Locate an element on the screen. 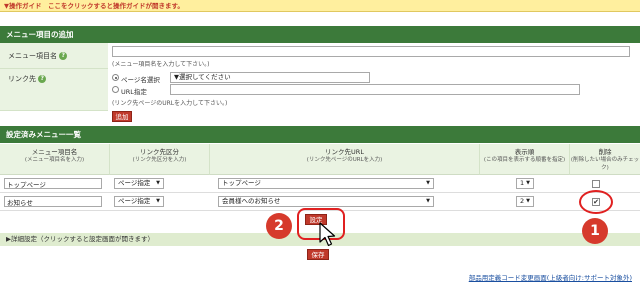 The image size is (640, 287). url-hint: (リンク先ページのURLを入力して下さい。) is located at coordinates (170, 103).